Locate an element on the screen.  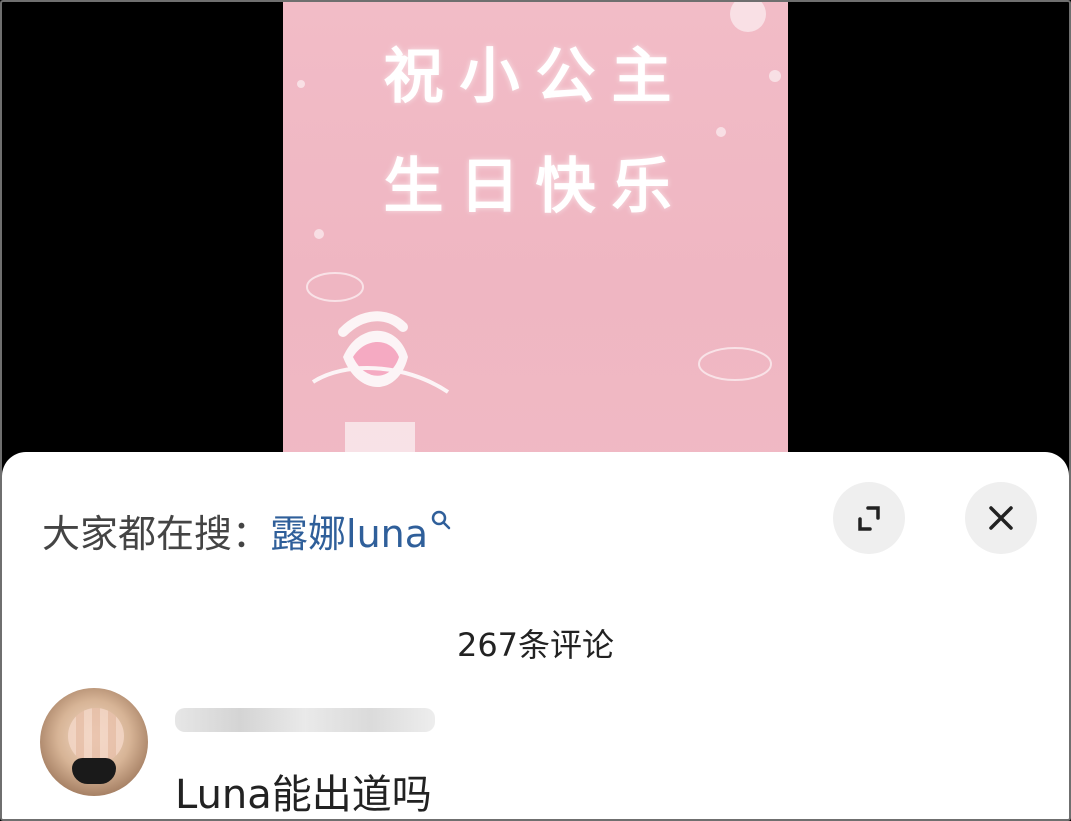
video-overlay-line2: 生日快乐 is located at coordinates (535, 187).